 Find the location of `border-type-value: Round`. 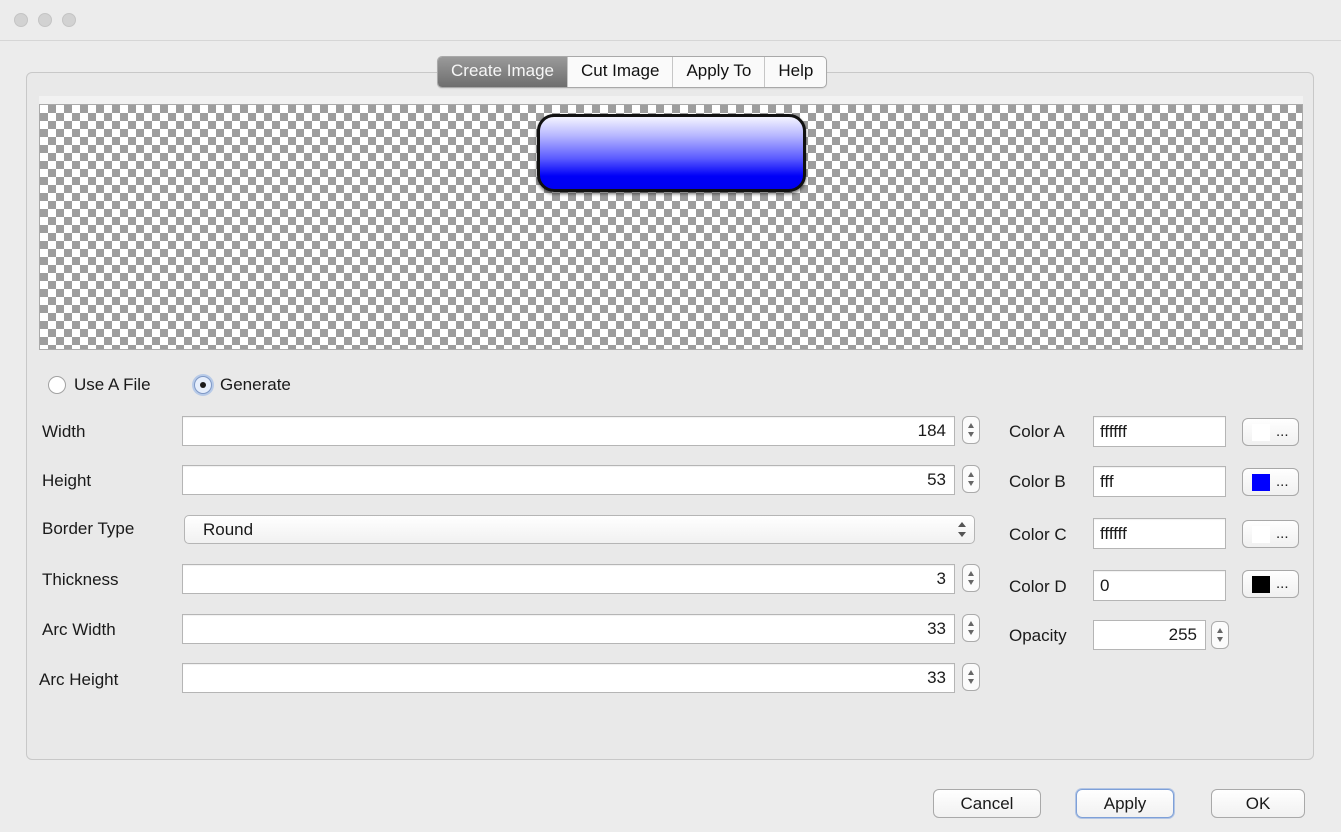

border-type-value: Round is located at coordinates (228, 529).